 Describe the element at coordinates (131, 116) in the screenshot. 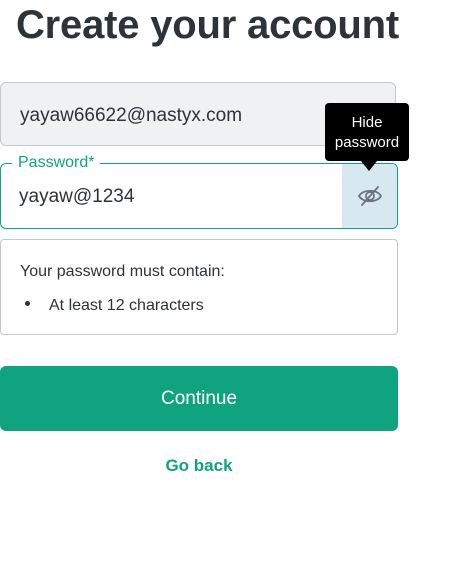

I see `email-value: yayaw66622@nastyx.com` at that location.